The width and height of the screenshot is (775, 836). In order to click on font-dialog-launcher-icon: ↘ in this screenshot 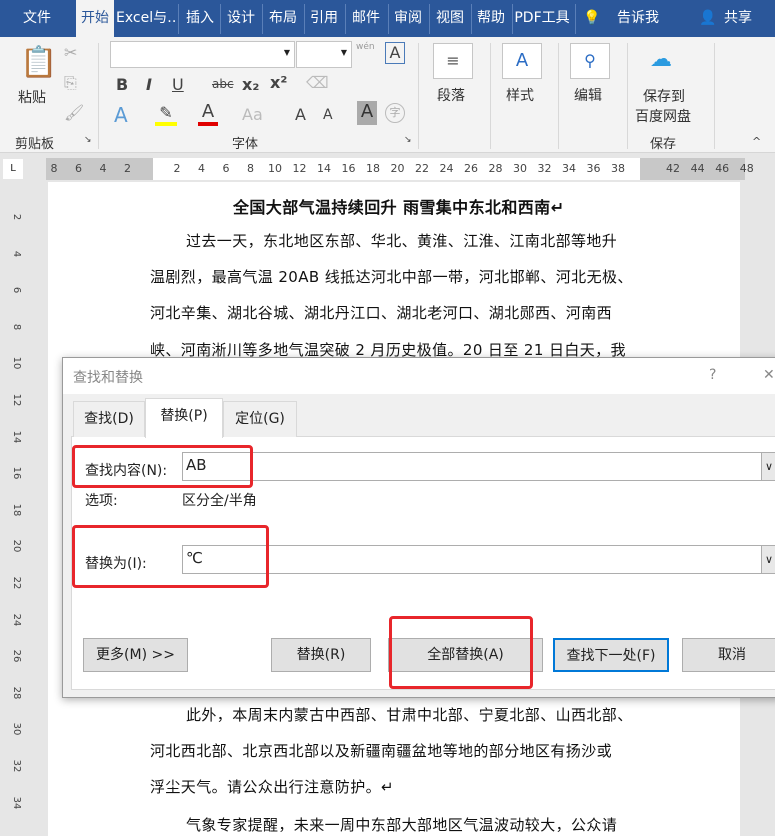, I will do `click(408, 140)`.